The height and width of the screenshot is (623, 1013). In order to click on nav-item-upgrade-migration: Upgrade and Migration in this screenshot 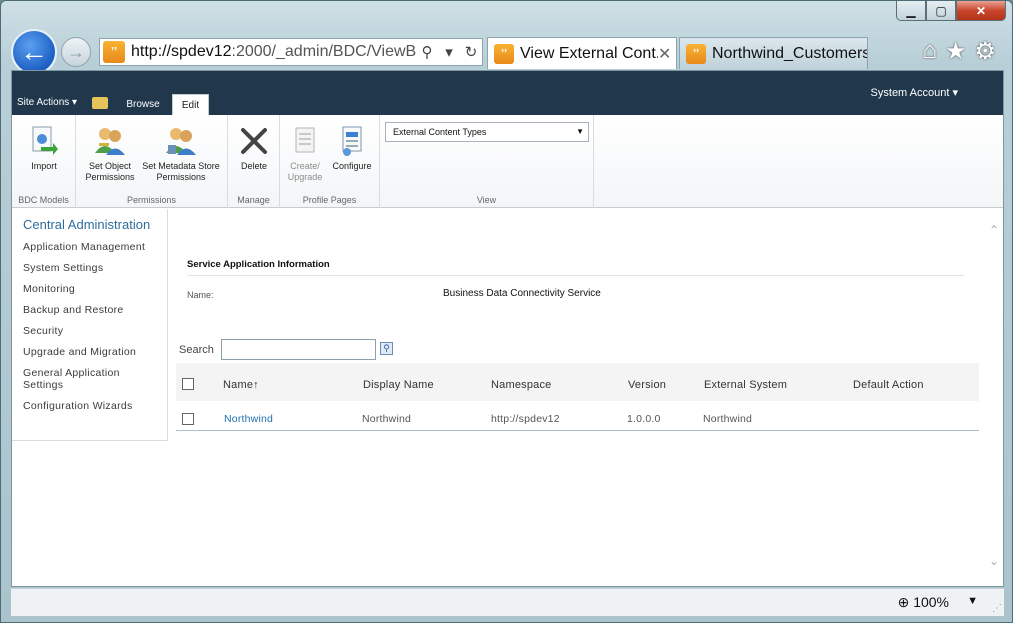, I will do `click(79, 352)`.